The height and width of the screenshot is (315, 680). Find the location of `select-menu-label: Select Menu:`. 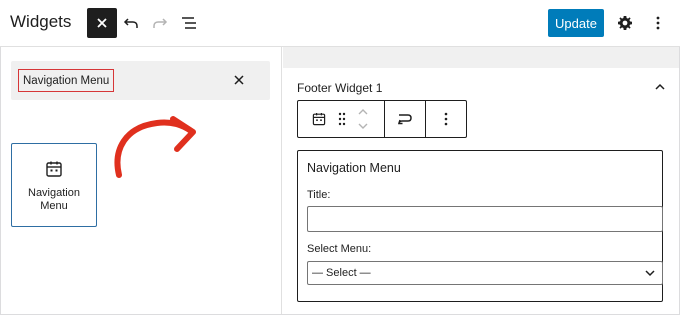

select-menu-label: Select Menu: is located at coordinates (339, 249).